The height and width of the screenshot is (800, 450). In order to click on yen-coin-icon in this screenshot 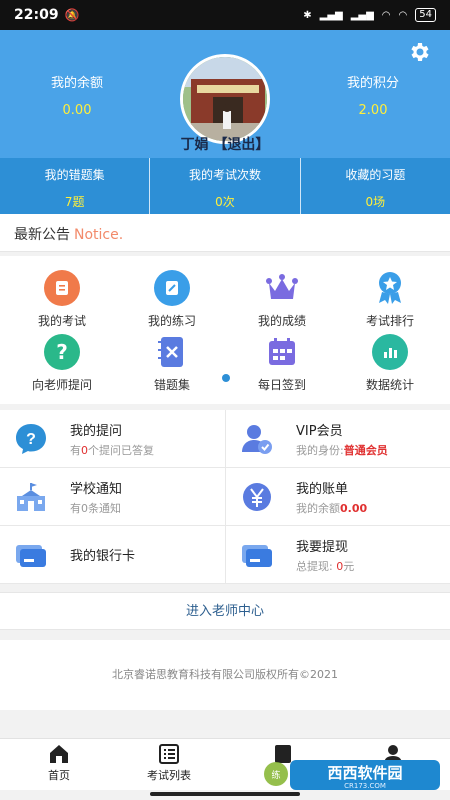, I will do `click(257, 496)`.